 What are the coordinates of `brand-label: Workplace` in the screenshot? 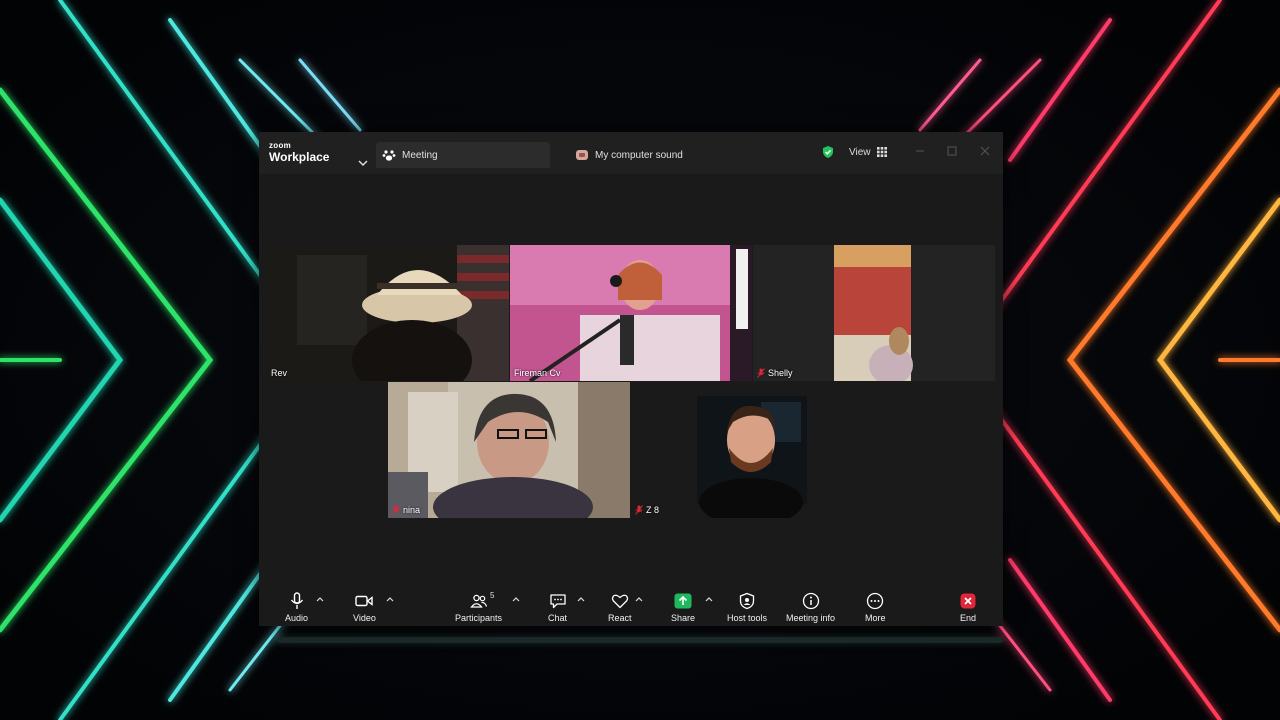 It's located at (299, 157).